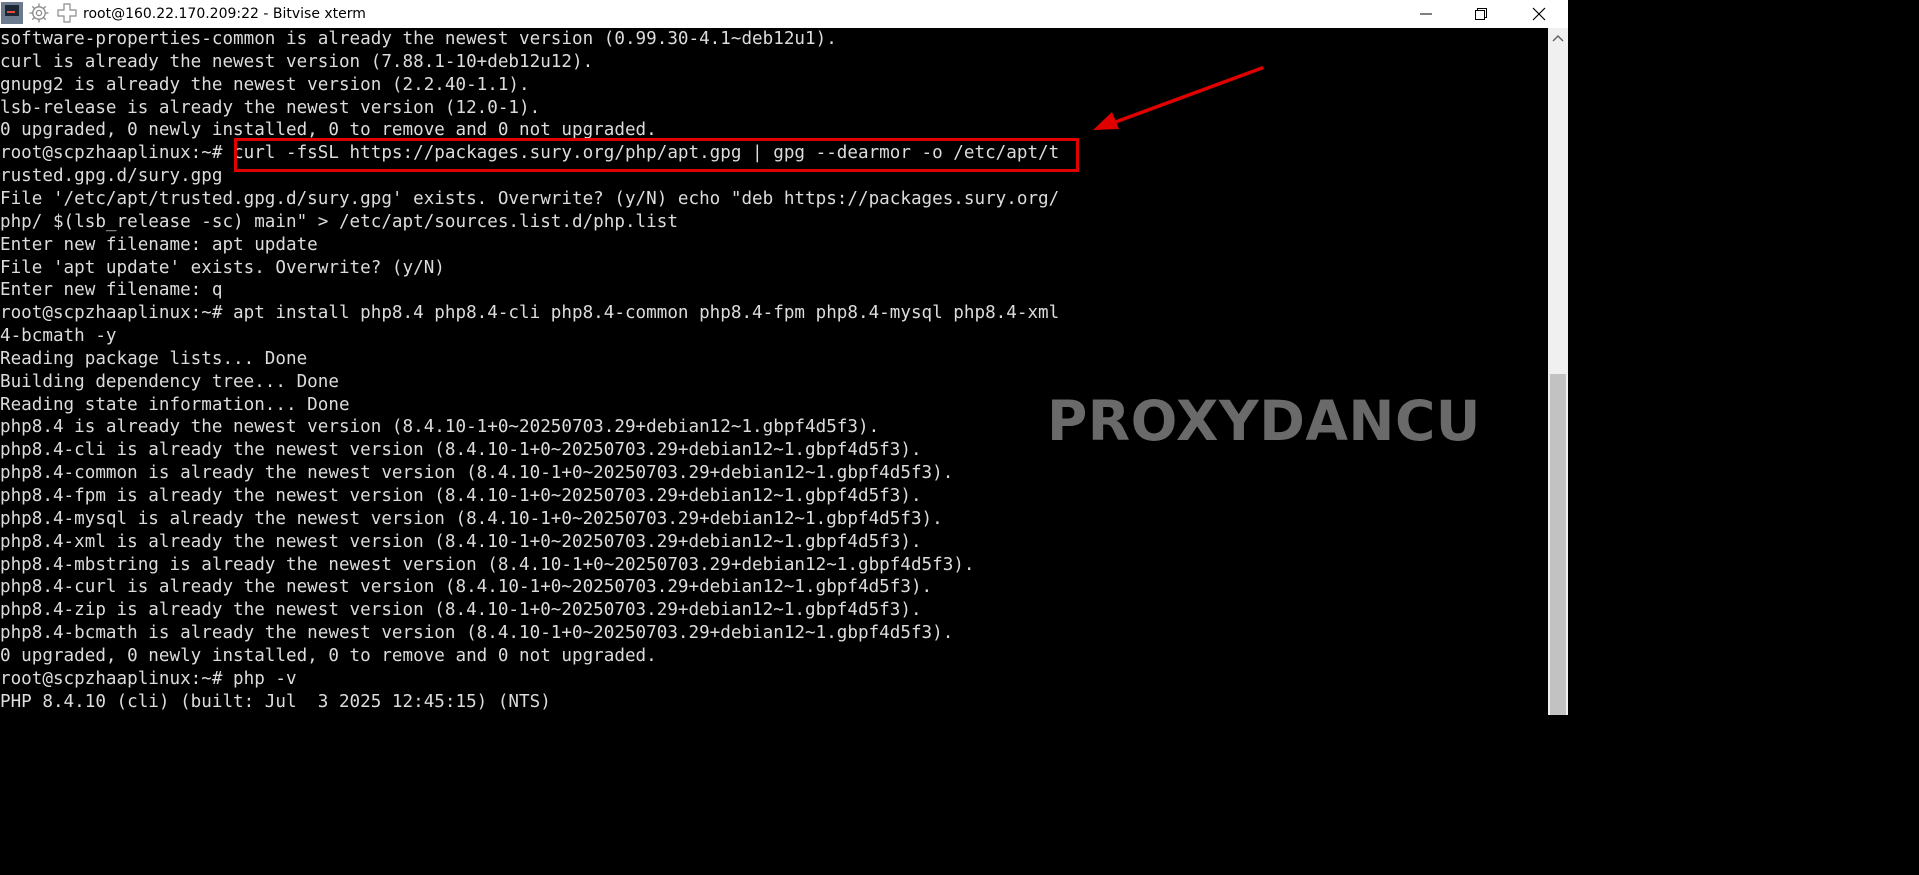  What do you see at coordinates (169, 381) in the screenshot?
I see `terminal-line: Building dependency tree... Done` at bounding box center [169, 381].